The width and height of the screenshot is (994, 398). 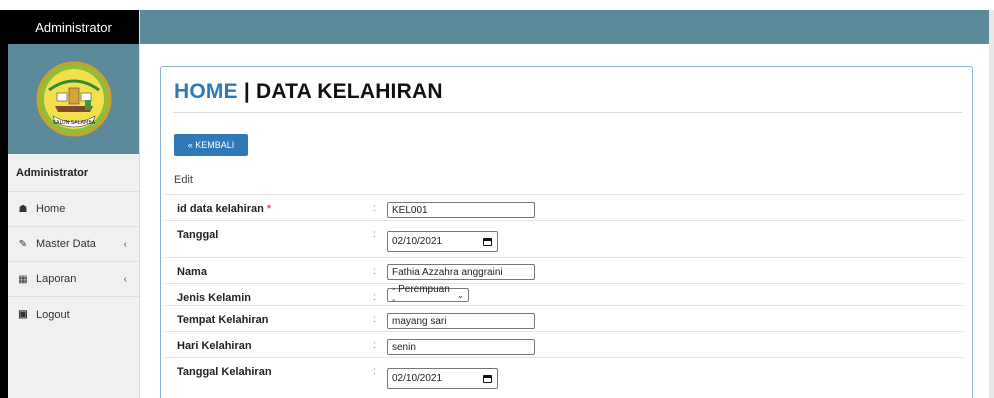 What do you see at coordinates (183, 180) in the screenshot?
I see `edit-label: Edit` at bounding box center [183, 180].